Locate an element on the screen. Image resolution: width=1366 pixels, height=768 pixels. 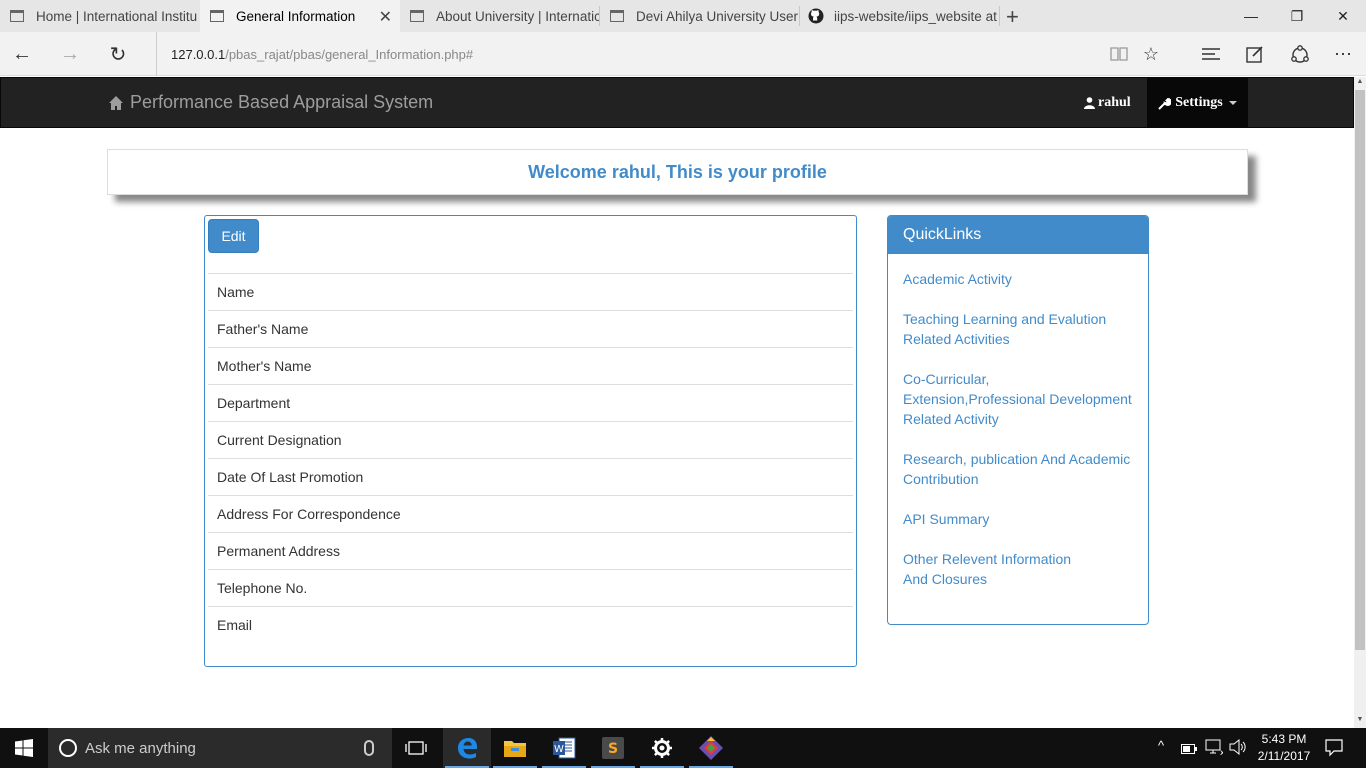
tab-divider is located at coordinates (999, 16).